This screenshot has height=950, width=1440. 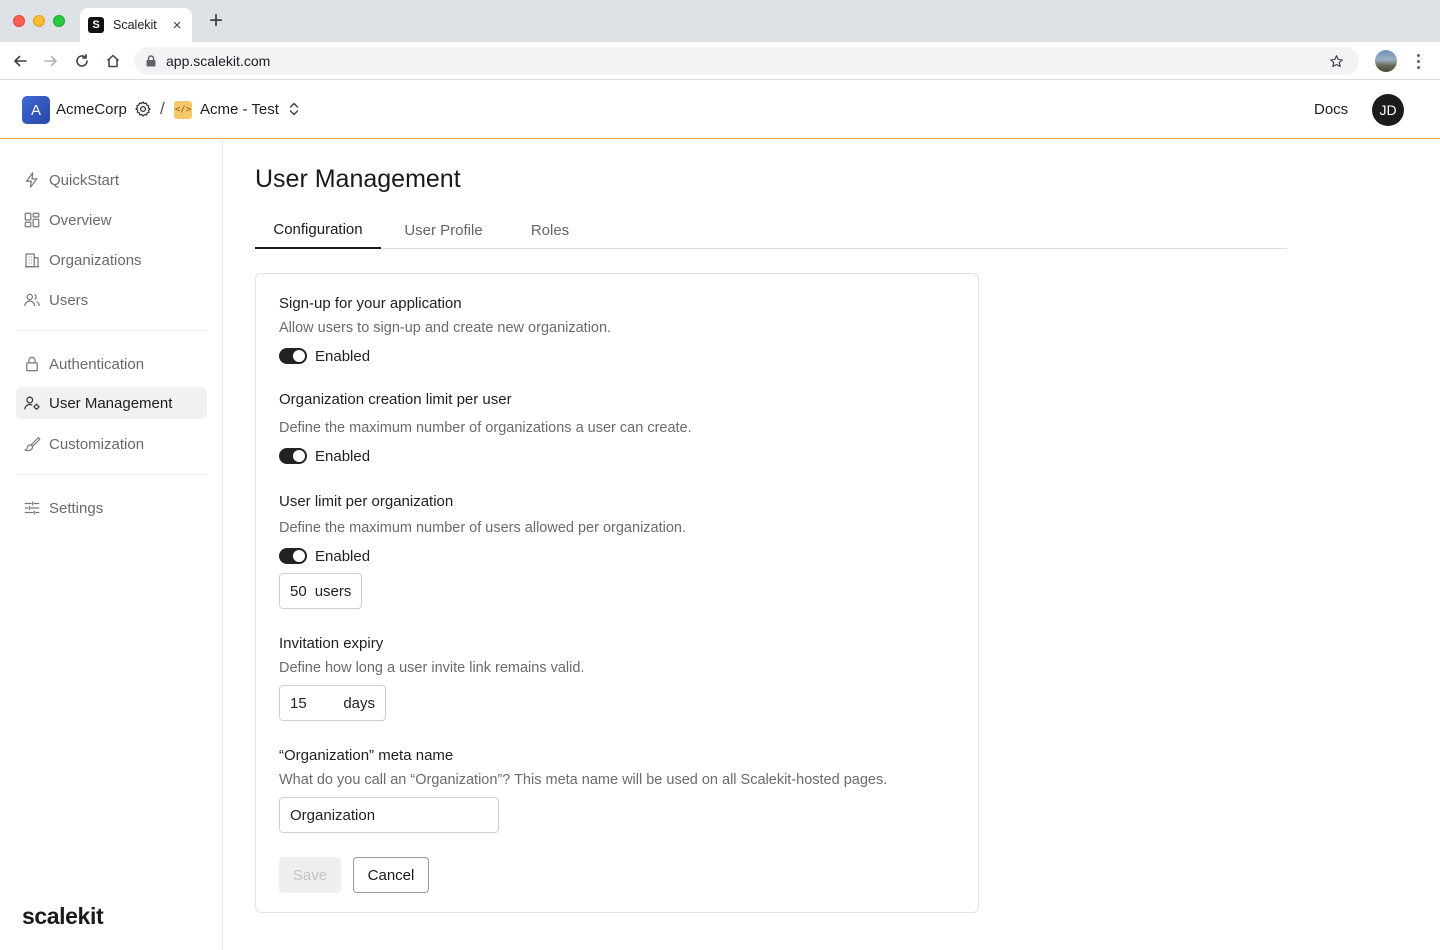 I want to click on save-button: Save, so click(x=310, y=875).